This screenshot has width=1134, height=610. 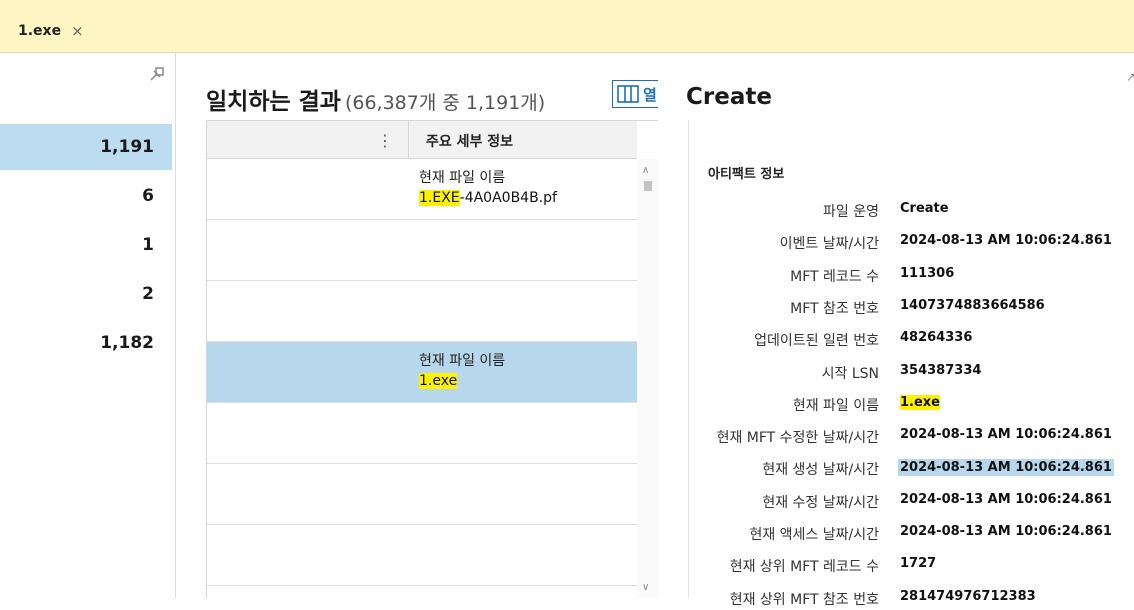 I want to click on detail-divider, so click(x=688, y=359).